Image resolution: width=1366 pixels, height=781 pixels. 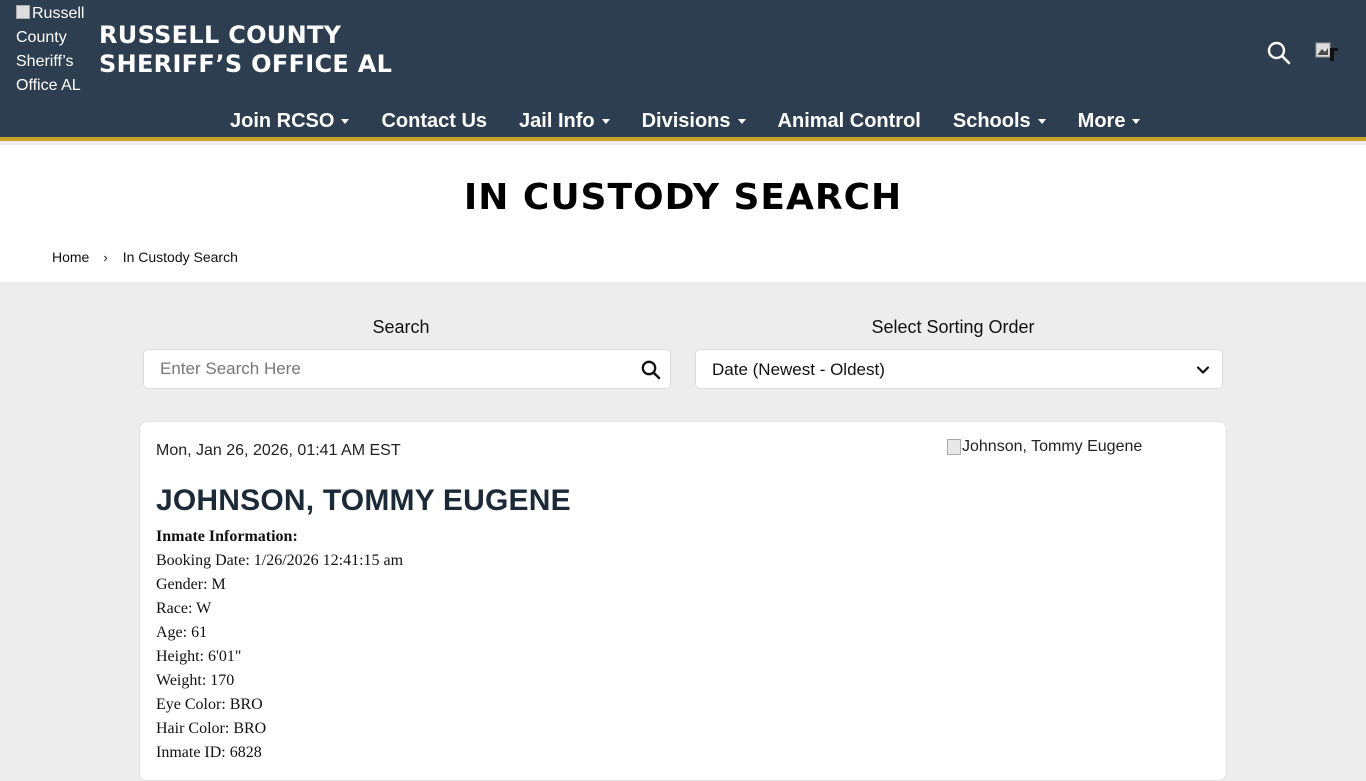 What do you see at coordinates (557, 120) in the screenshot?
I see `nav-item-label: Jail Info` at bounding box center [557, 120].